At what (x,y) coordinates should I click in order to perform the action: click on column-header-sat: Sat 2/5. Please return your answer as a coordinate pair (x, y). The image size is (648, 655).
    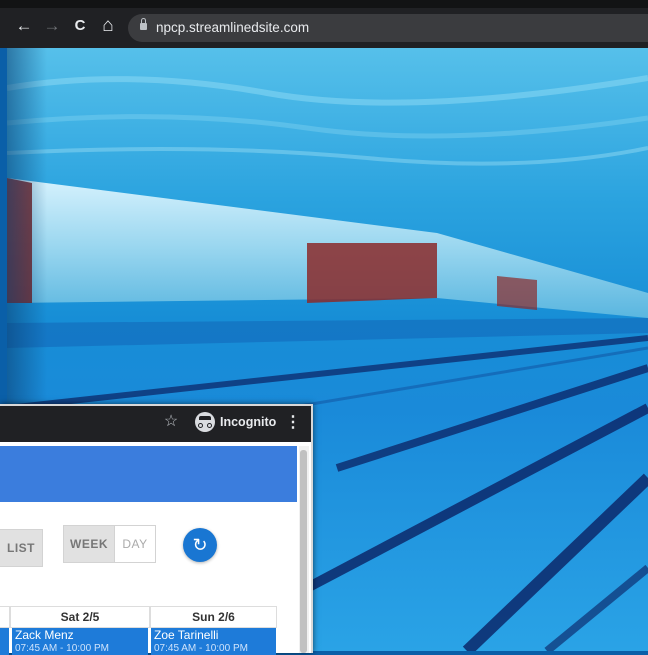
    Looking at the image, I should click on (80, 617).